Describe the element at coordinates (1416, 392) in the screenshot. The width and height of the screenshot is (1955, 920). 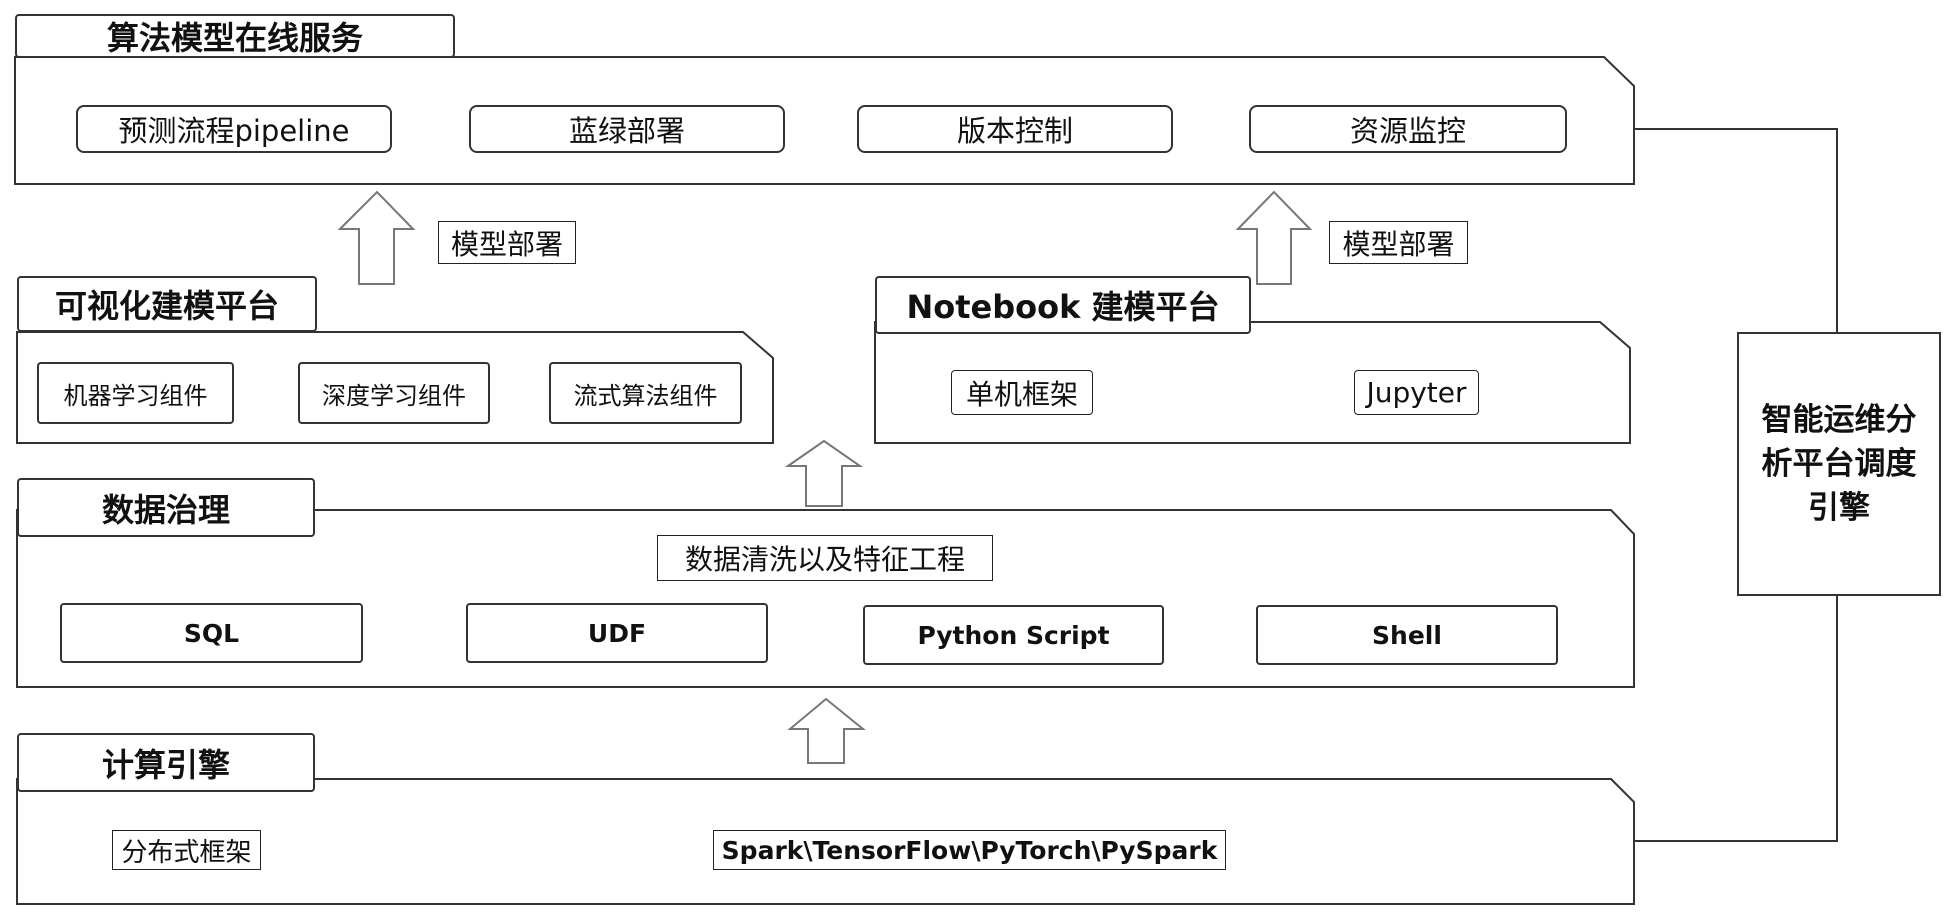
I see `jupyter-item: Jupyter` at that location.